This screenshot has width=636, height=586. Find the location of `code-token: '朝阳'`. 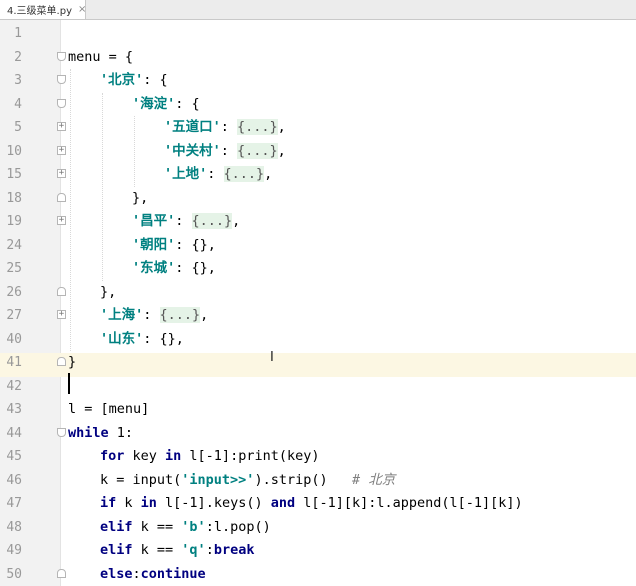

code-token: '朝阳' is located at coordinates (154, 244).